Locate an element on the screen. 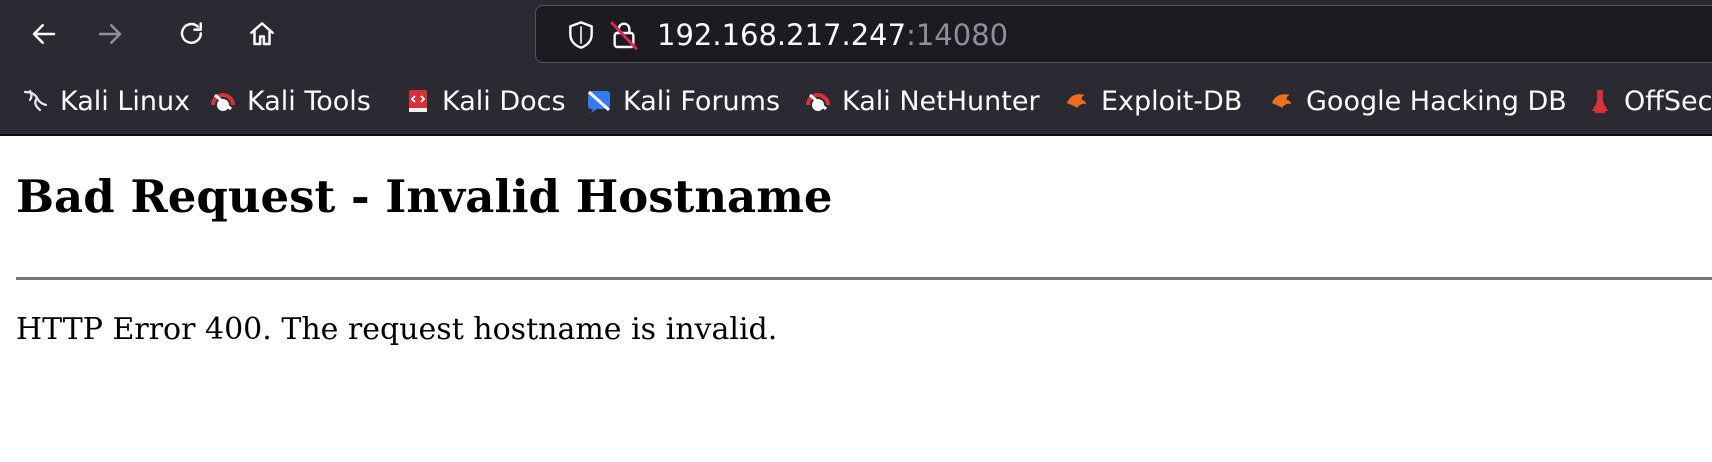  bookmark-exploit-db: Exploit-DB is located at coordinates (1152, 101).